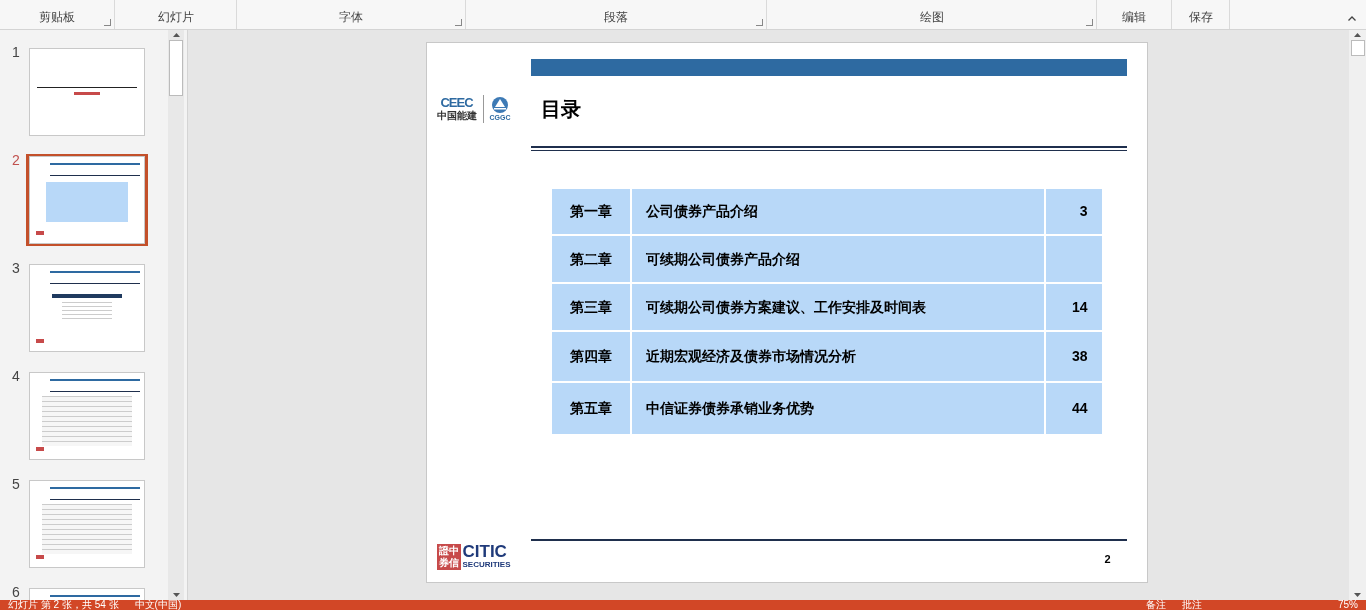 This screenshot has height=610, width=1366. I want to click on group-label: 幻灯片, so click(175, 17).